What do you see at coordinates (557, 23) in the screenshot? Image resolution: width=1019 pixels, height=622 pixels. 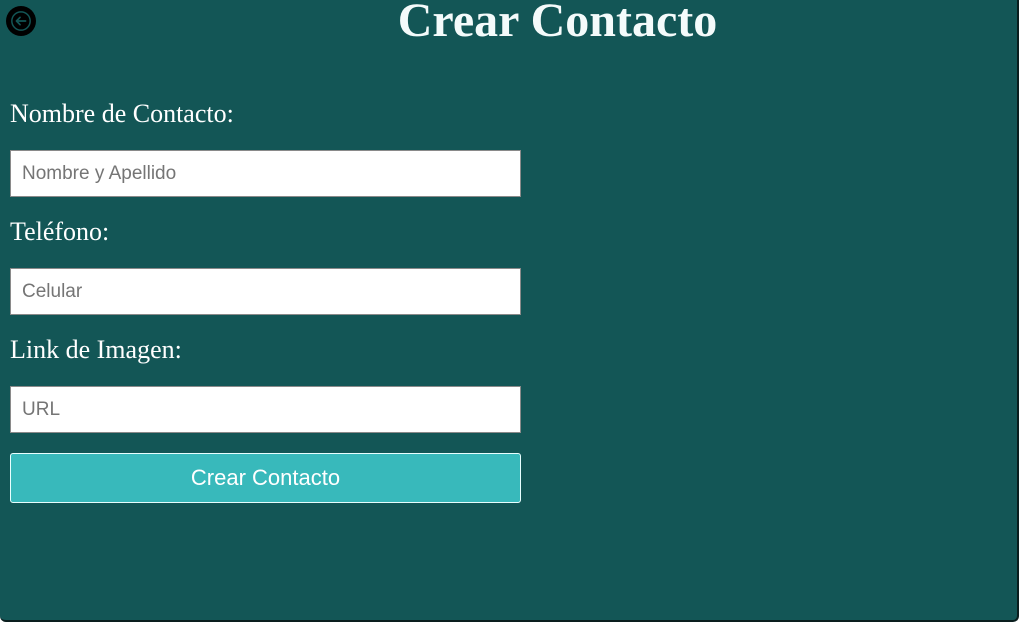 I see `page-title: Crear Contacto` at bounding box center [557, 23].